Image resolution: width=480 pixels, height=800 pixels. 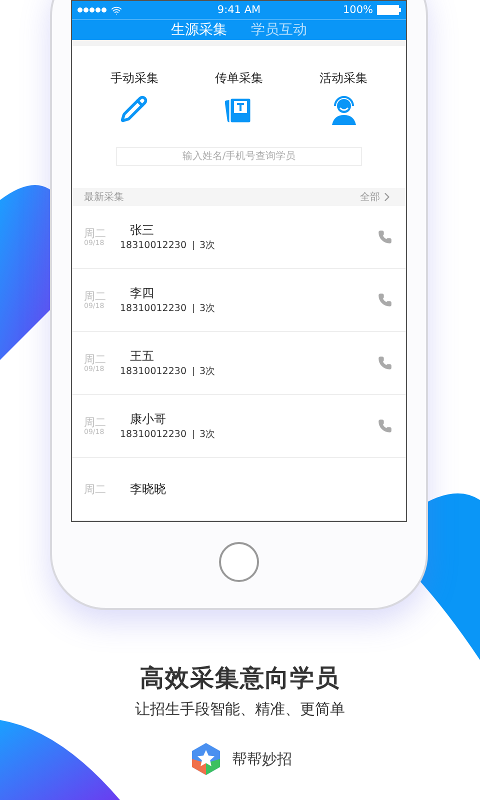 What do you see at coordinates (116, 10) in the screenshot?
I see `wifi-icon` at bounding box center [116, 10].